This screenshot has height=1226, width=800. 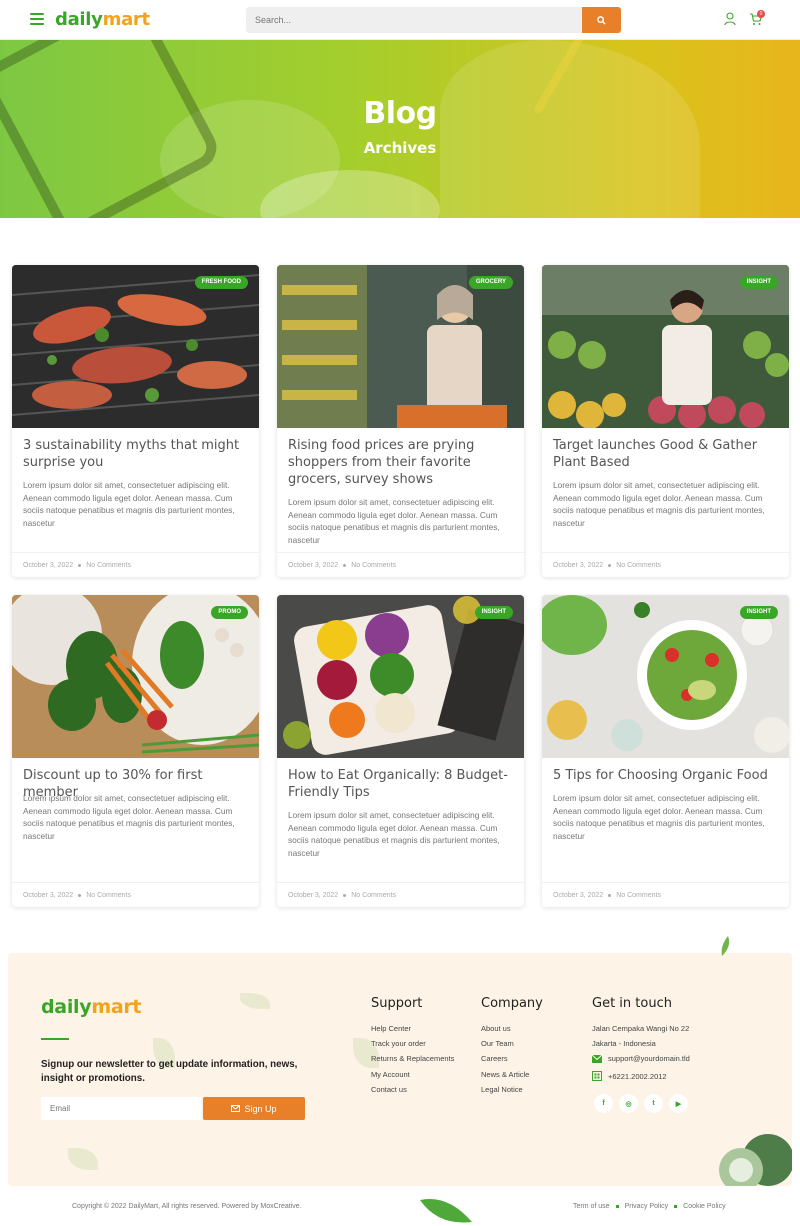 What do you see at coordinates (632, 1003) in the screenshot?
I see `contact-heading: Get in touch` at bounding box center [632, 1003].